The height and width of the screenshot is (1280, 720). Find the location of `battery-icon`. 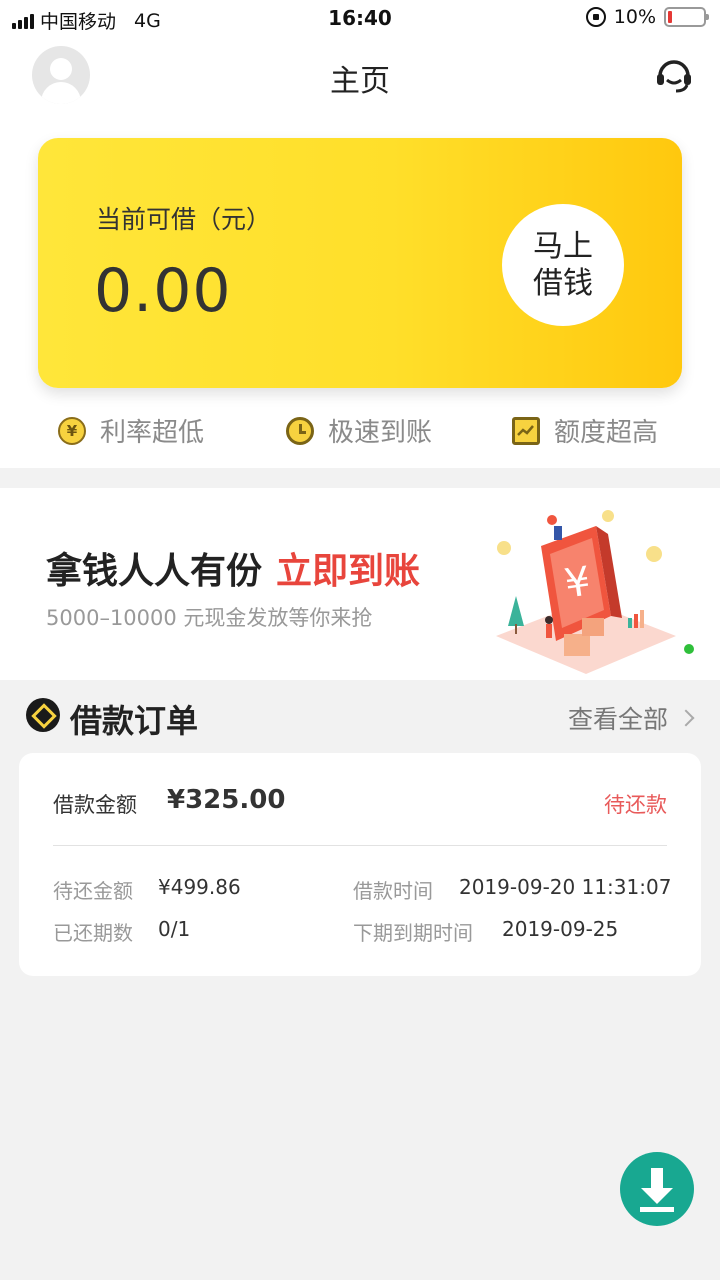

battery-icon is located at coordinates (686, 17).